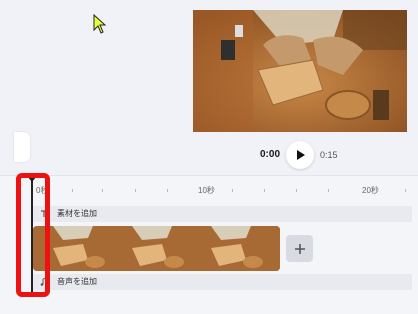 This screenshot has width=418, height=314. Describe the element at coordinates (33, 235) in the screenshot. I see `highlight-box` at that location.